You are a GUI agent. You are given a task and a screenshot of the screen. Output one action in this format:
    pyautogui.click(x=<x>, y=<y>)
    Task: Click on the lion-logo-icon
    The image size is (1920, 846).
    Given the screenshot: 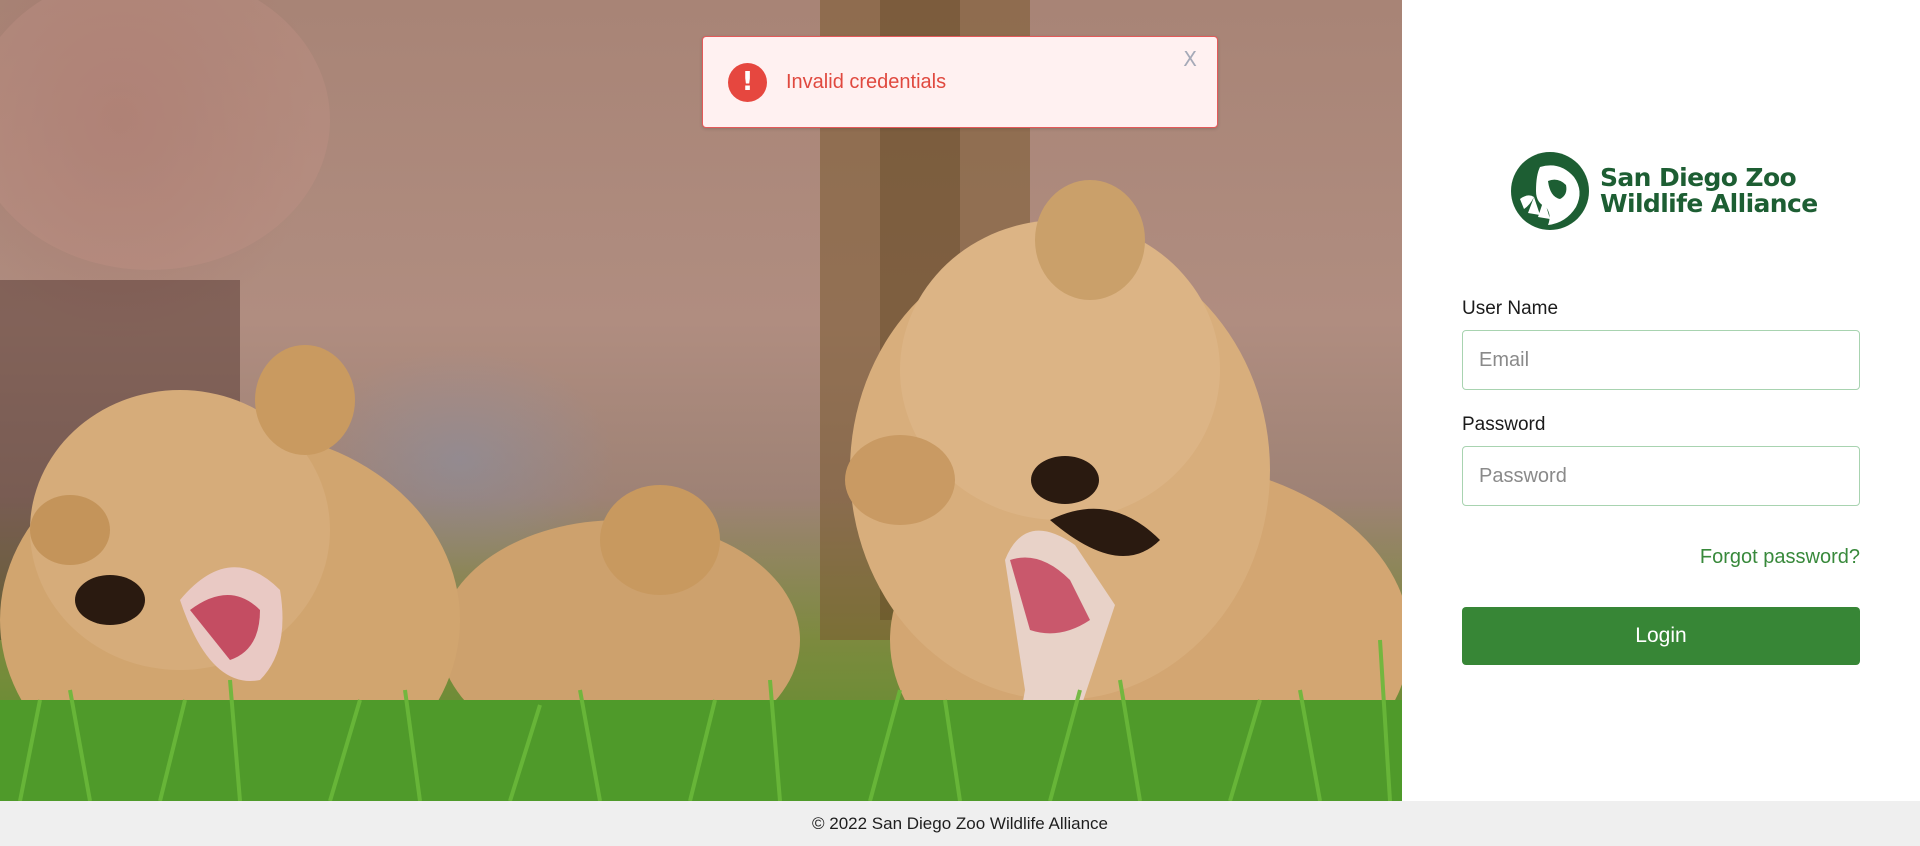 What is the action you would take?
    pyautogui.click(x=1550, y=191)
    